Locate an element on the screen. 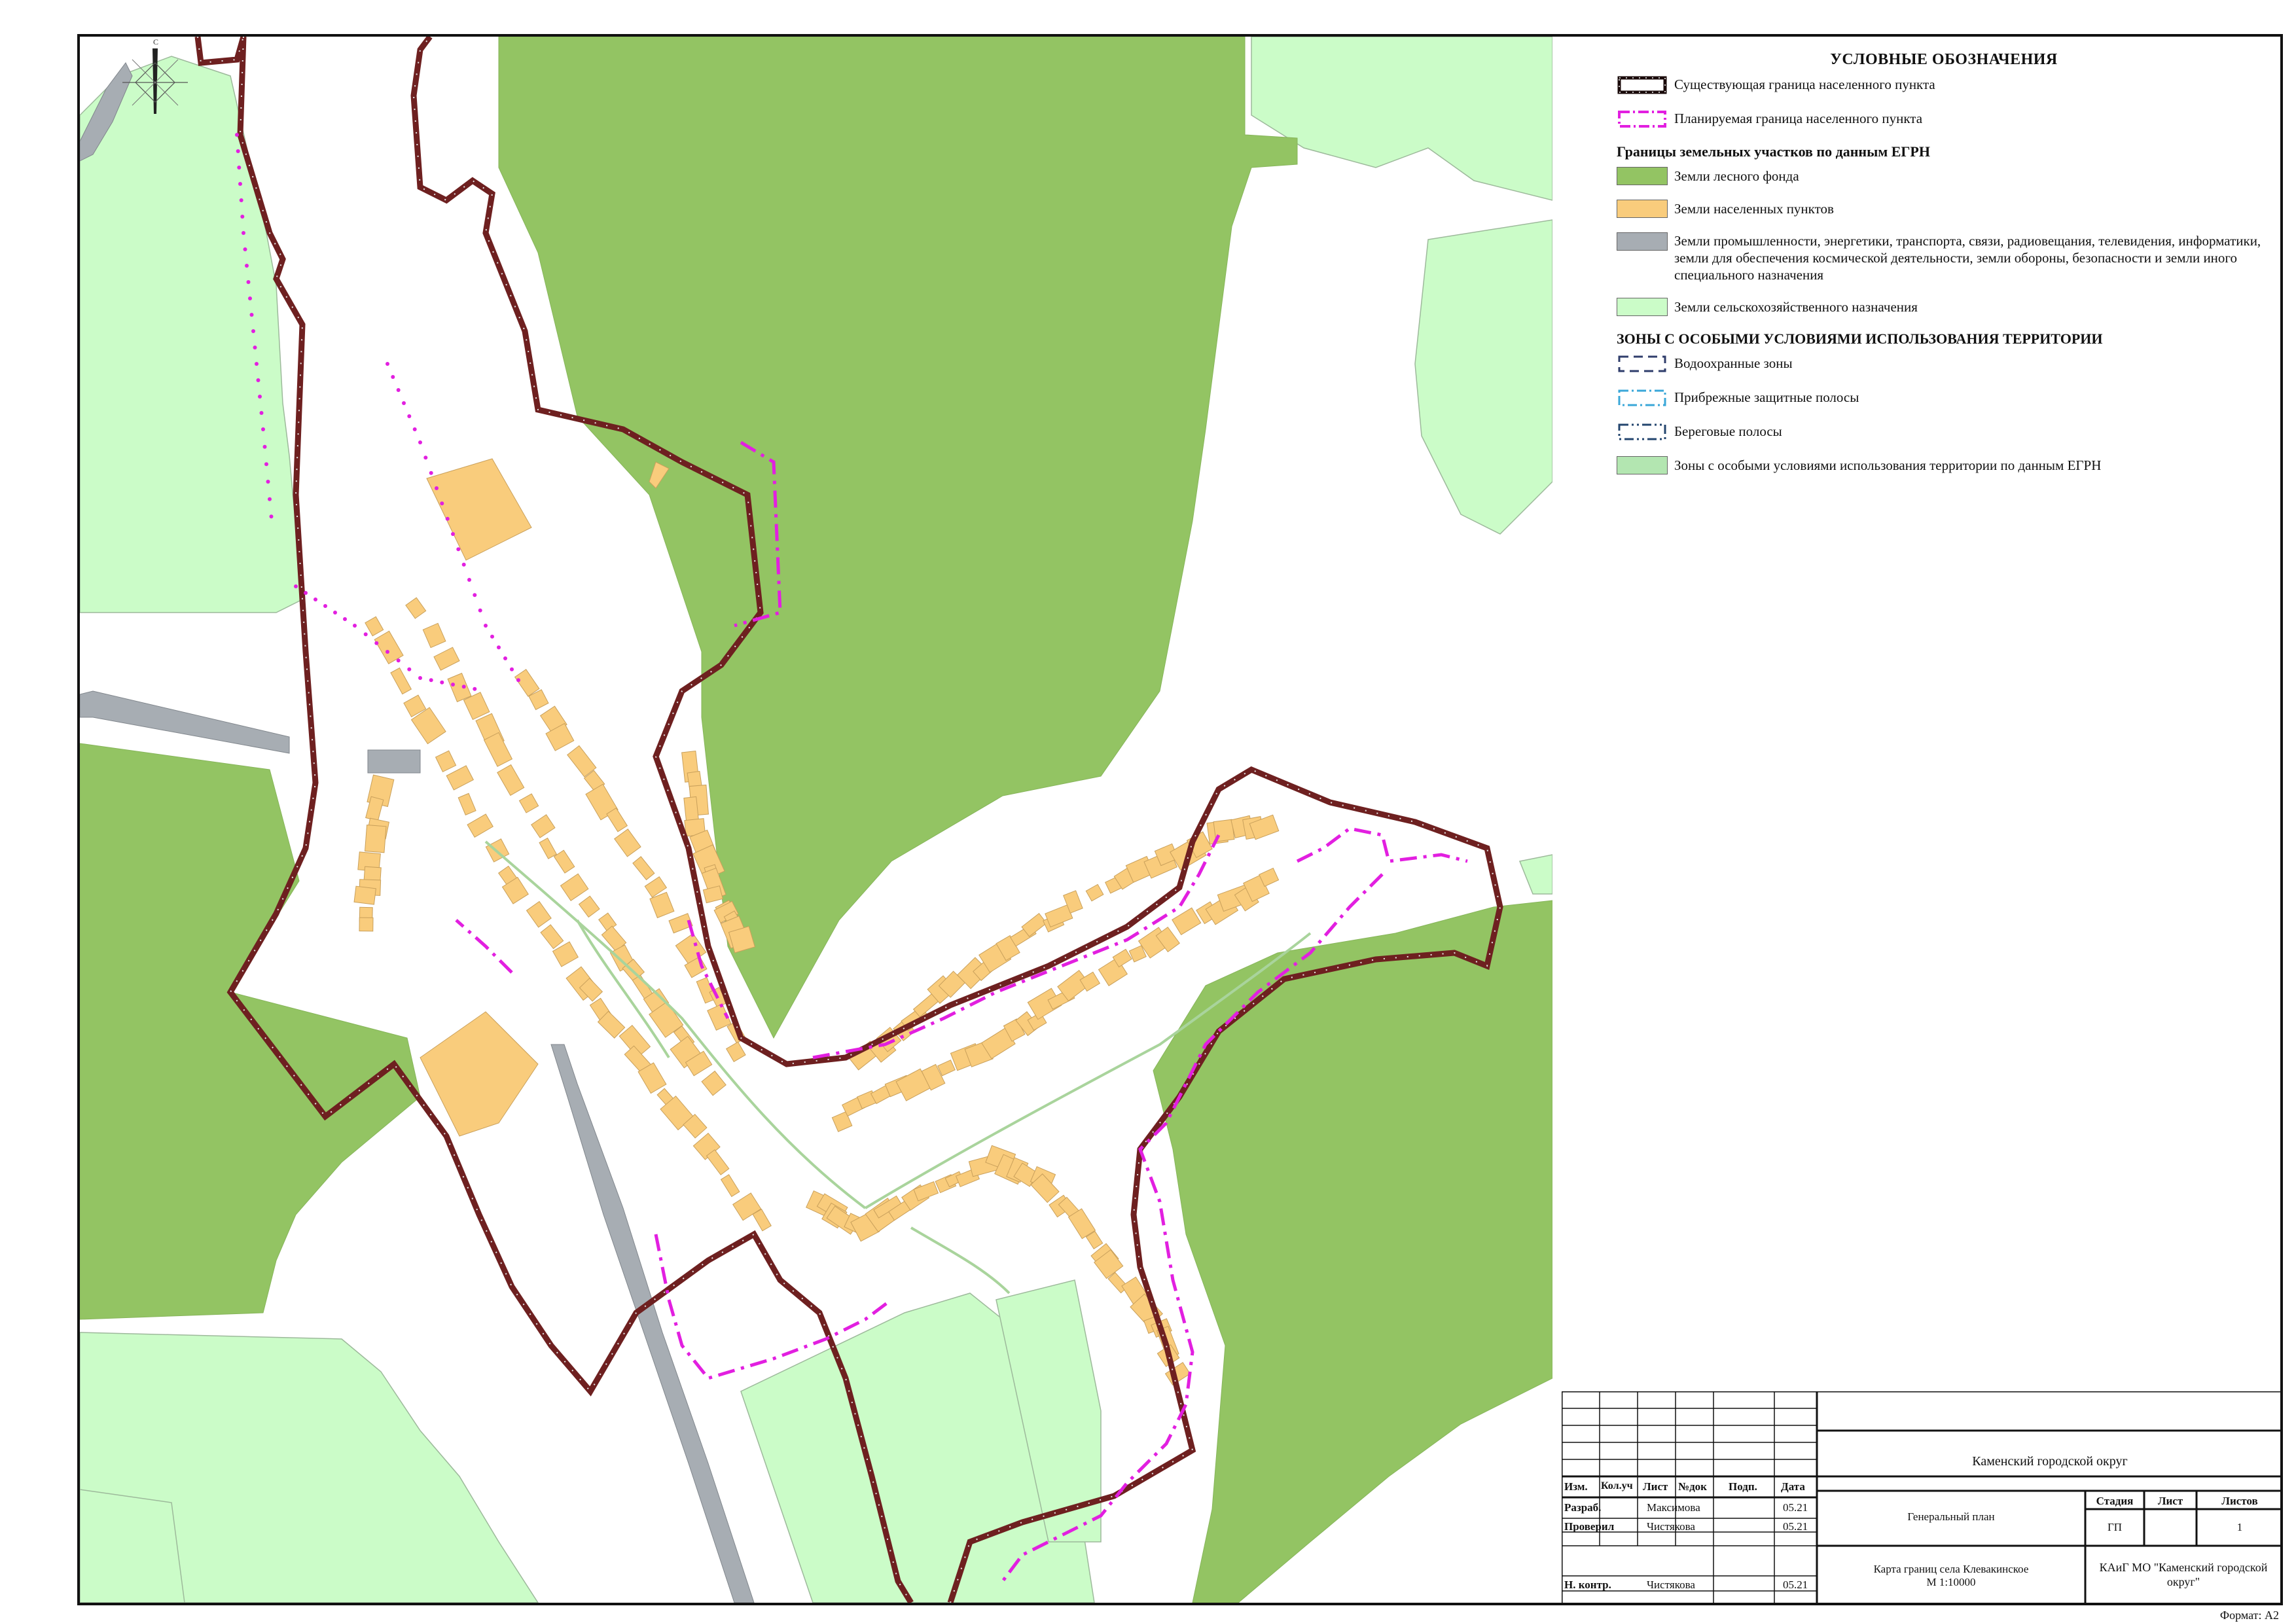 Image resolution: width=2296 pixels, height=1623 pixels. legend-row-agricultural: Земли сельскохозяйственного назначения is located at coordinates (1944, 307).